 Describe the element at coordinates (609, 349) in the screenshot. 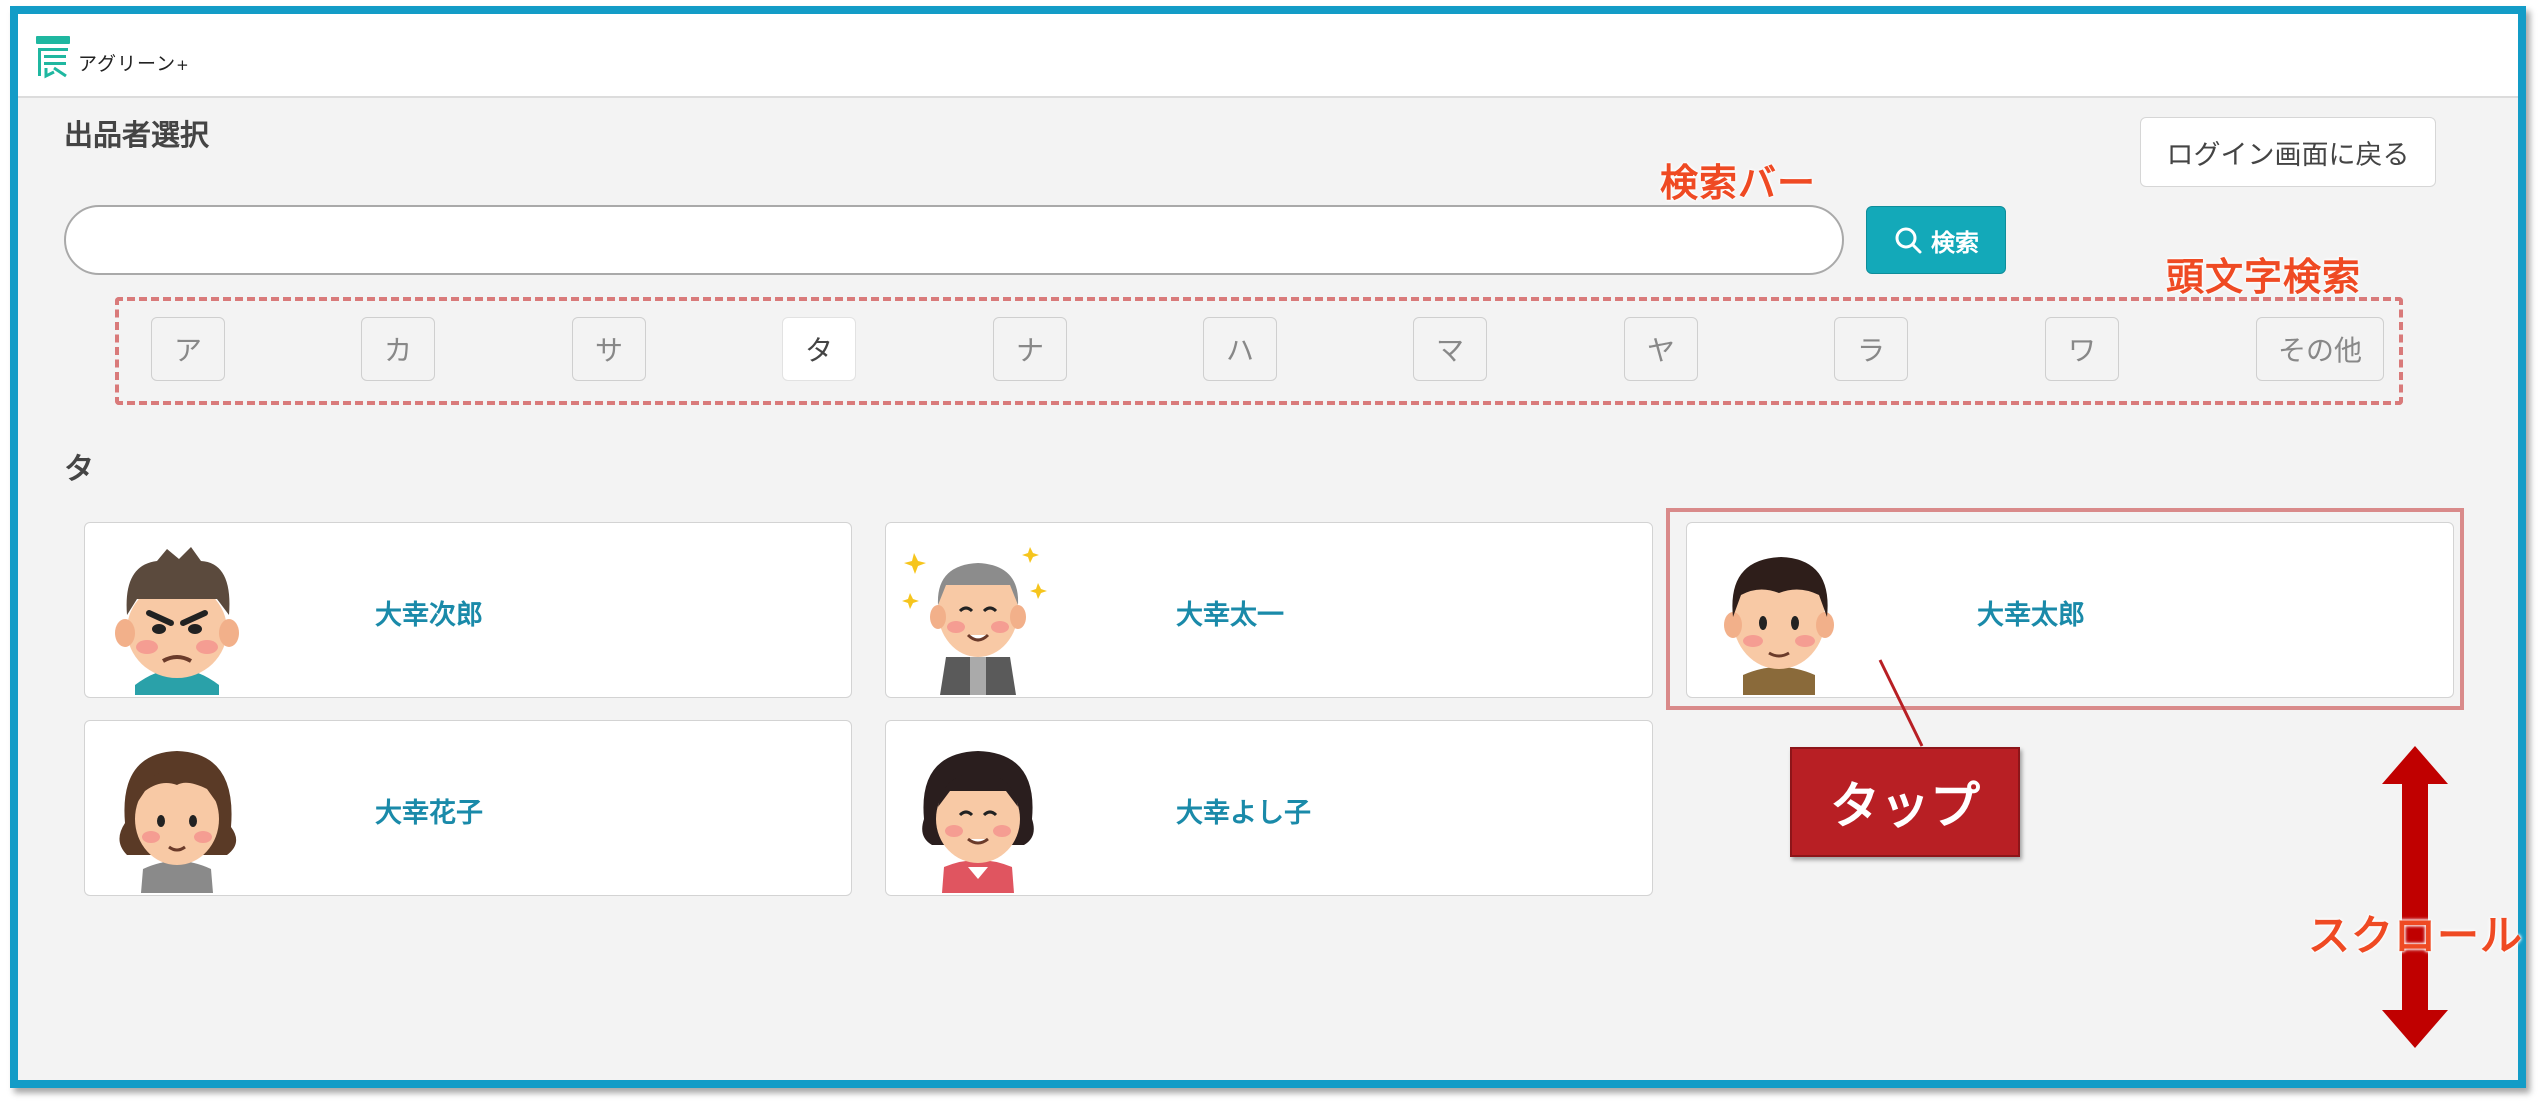

I see `kana-filter-sa: サ` at that location.